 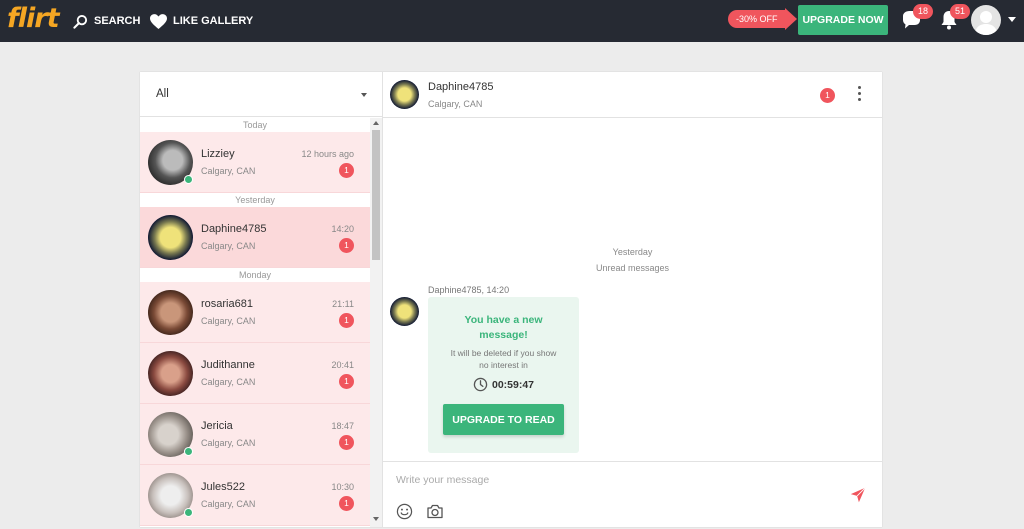 I want to click on conversation-item: Lizziey Calgary, CAN 12 hours ago 1, so click(x=255, y=162).